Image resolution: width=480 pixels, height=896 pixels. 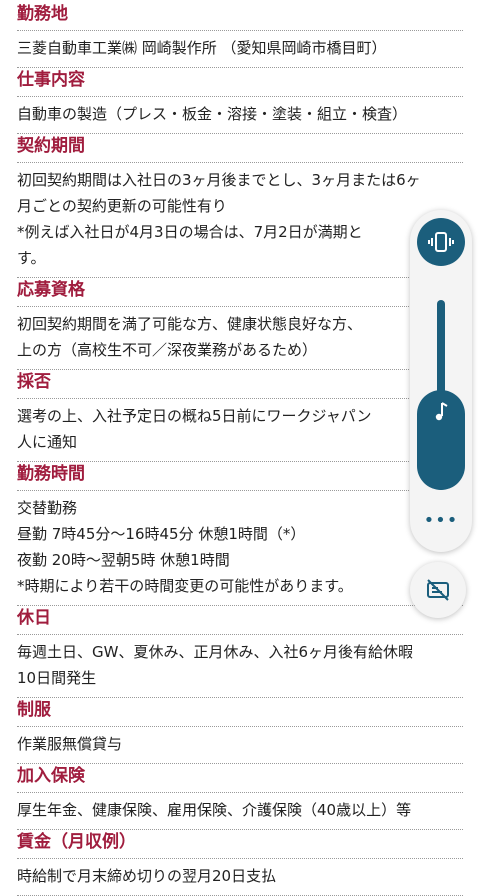 What do you see at coordinates (240, 82) in the screenshot?
I see `section-heading: 仕事内容` at bounding box center [240, 82].